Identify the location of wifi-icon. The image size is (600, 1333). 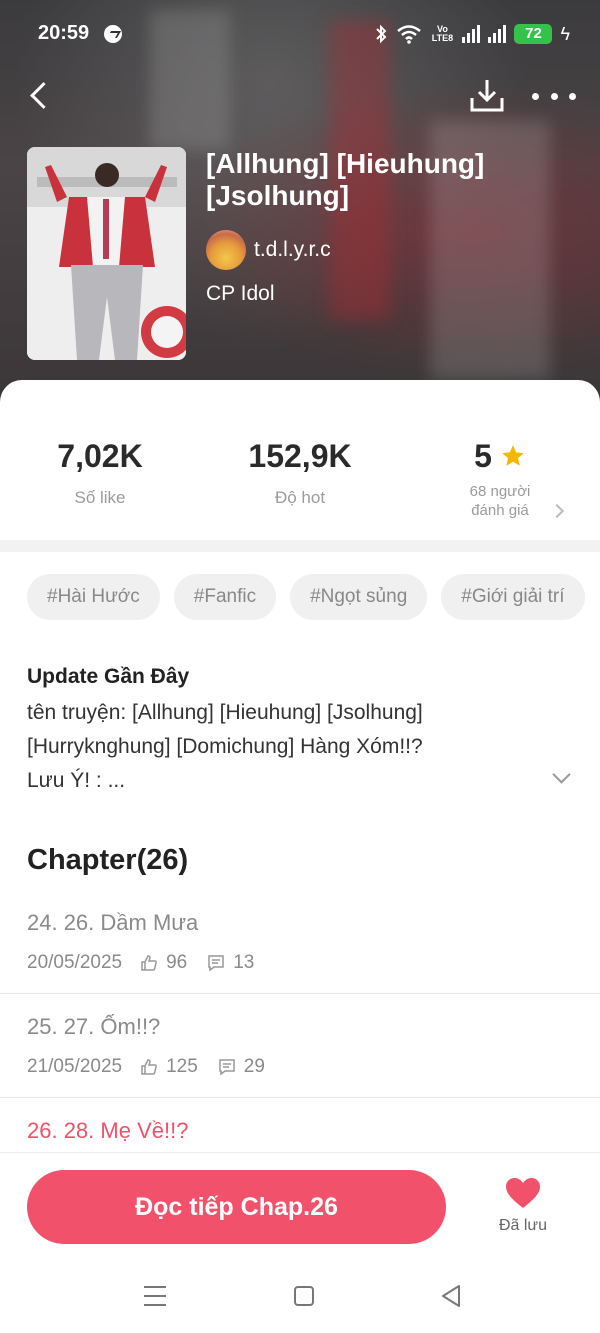
(409, 34).